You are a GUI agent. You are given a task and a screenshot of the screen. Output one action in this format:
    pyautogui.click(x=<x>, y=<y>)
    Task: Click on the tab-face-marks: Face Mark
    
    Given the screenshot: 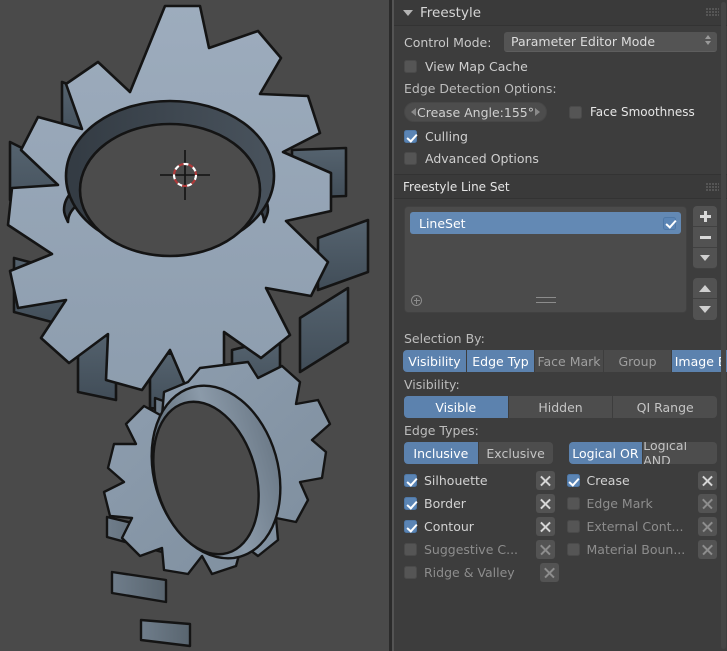 What is the action you would take?
    pyautogui.click(x=569, y=361)
    